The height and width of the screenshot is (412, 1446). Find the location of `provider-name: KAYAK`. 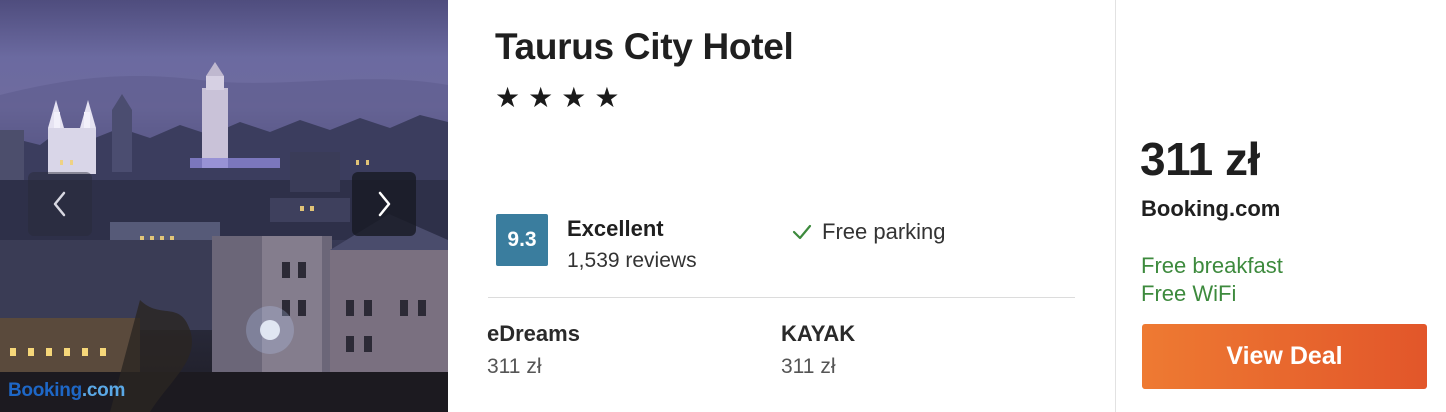

provider-name: KAYAK is located at coordinates (818, 333).